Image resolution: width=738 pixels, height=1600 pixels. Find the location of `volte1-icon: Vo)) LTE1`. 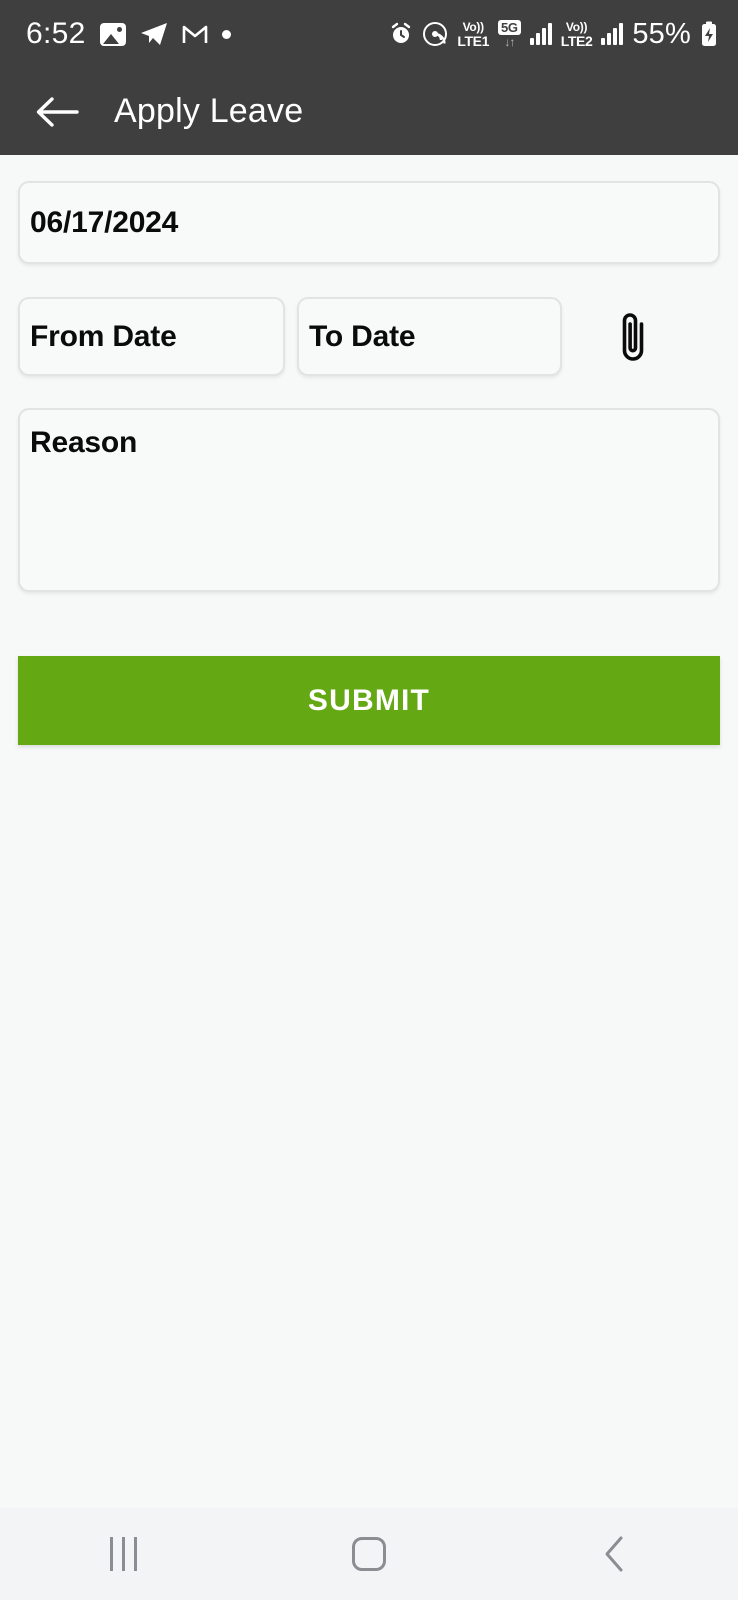

volte1-icon: Vo)) LTE1 is located at coordinates (473, 34).